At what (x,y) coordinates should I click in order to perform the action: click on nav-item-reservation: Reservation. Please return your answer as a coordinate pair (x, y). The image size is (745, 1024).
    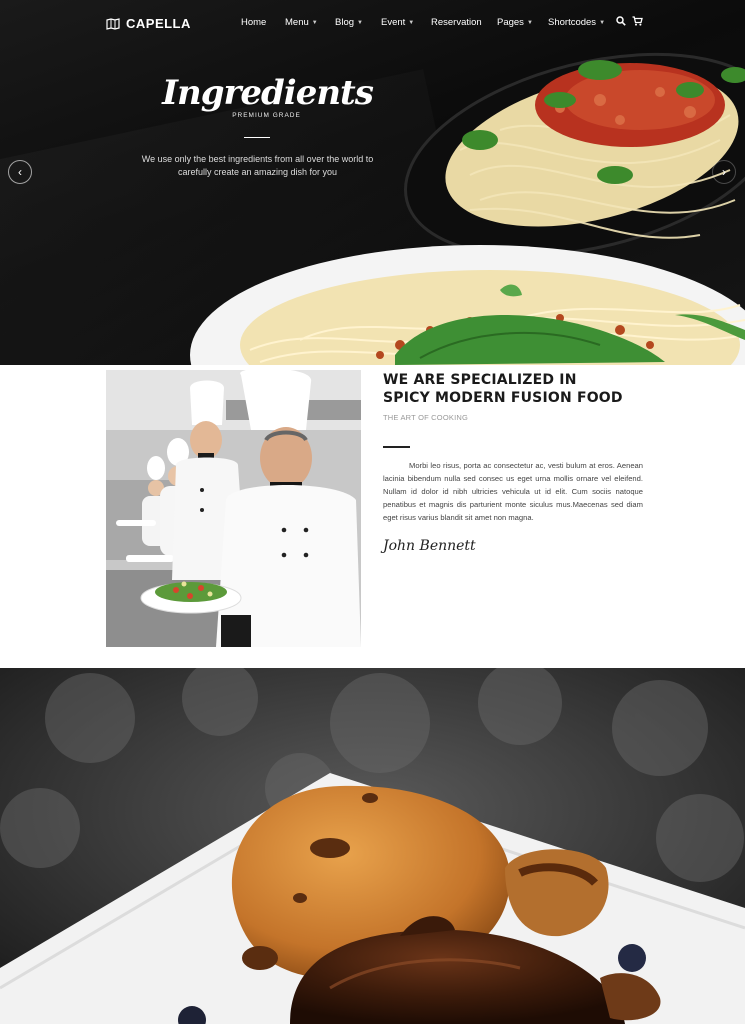
    Looking at the image, I should click on (464, 22).